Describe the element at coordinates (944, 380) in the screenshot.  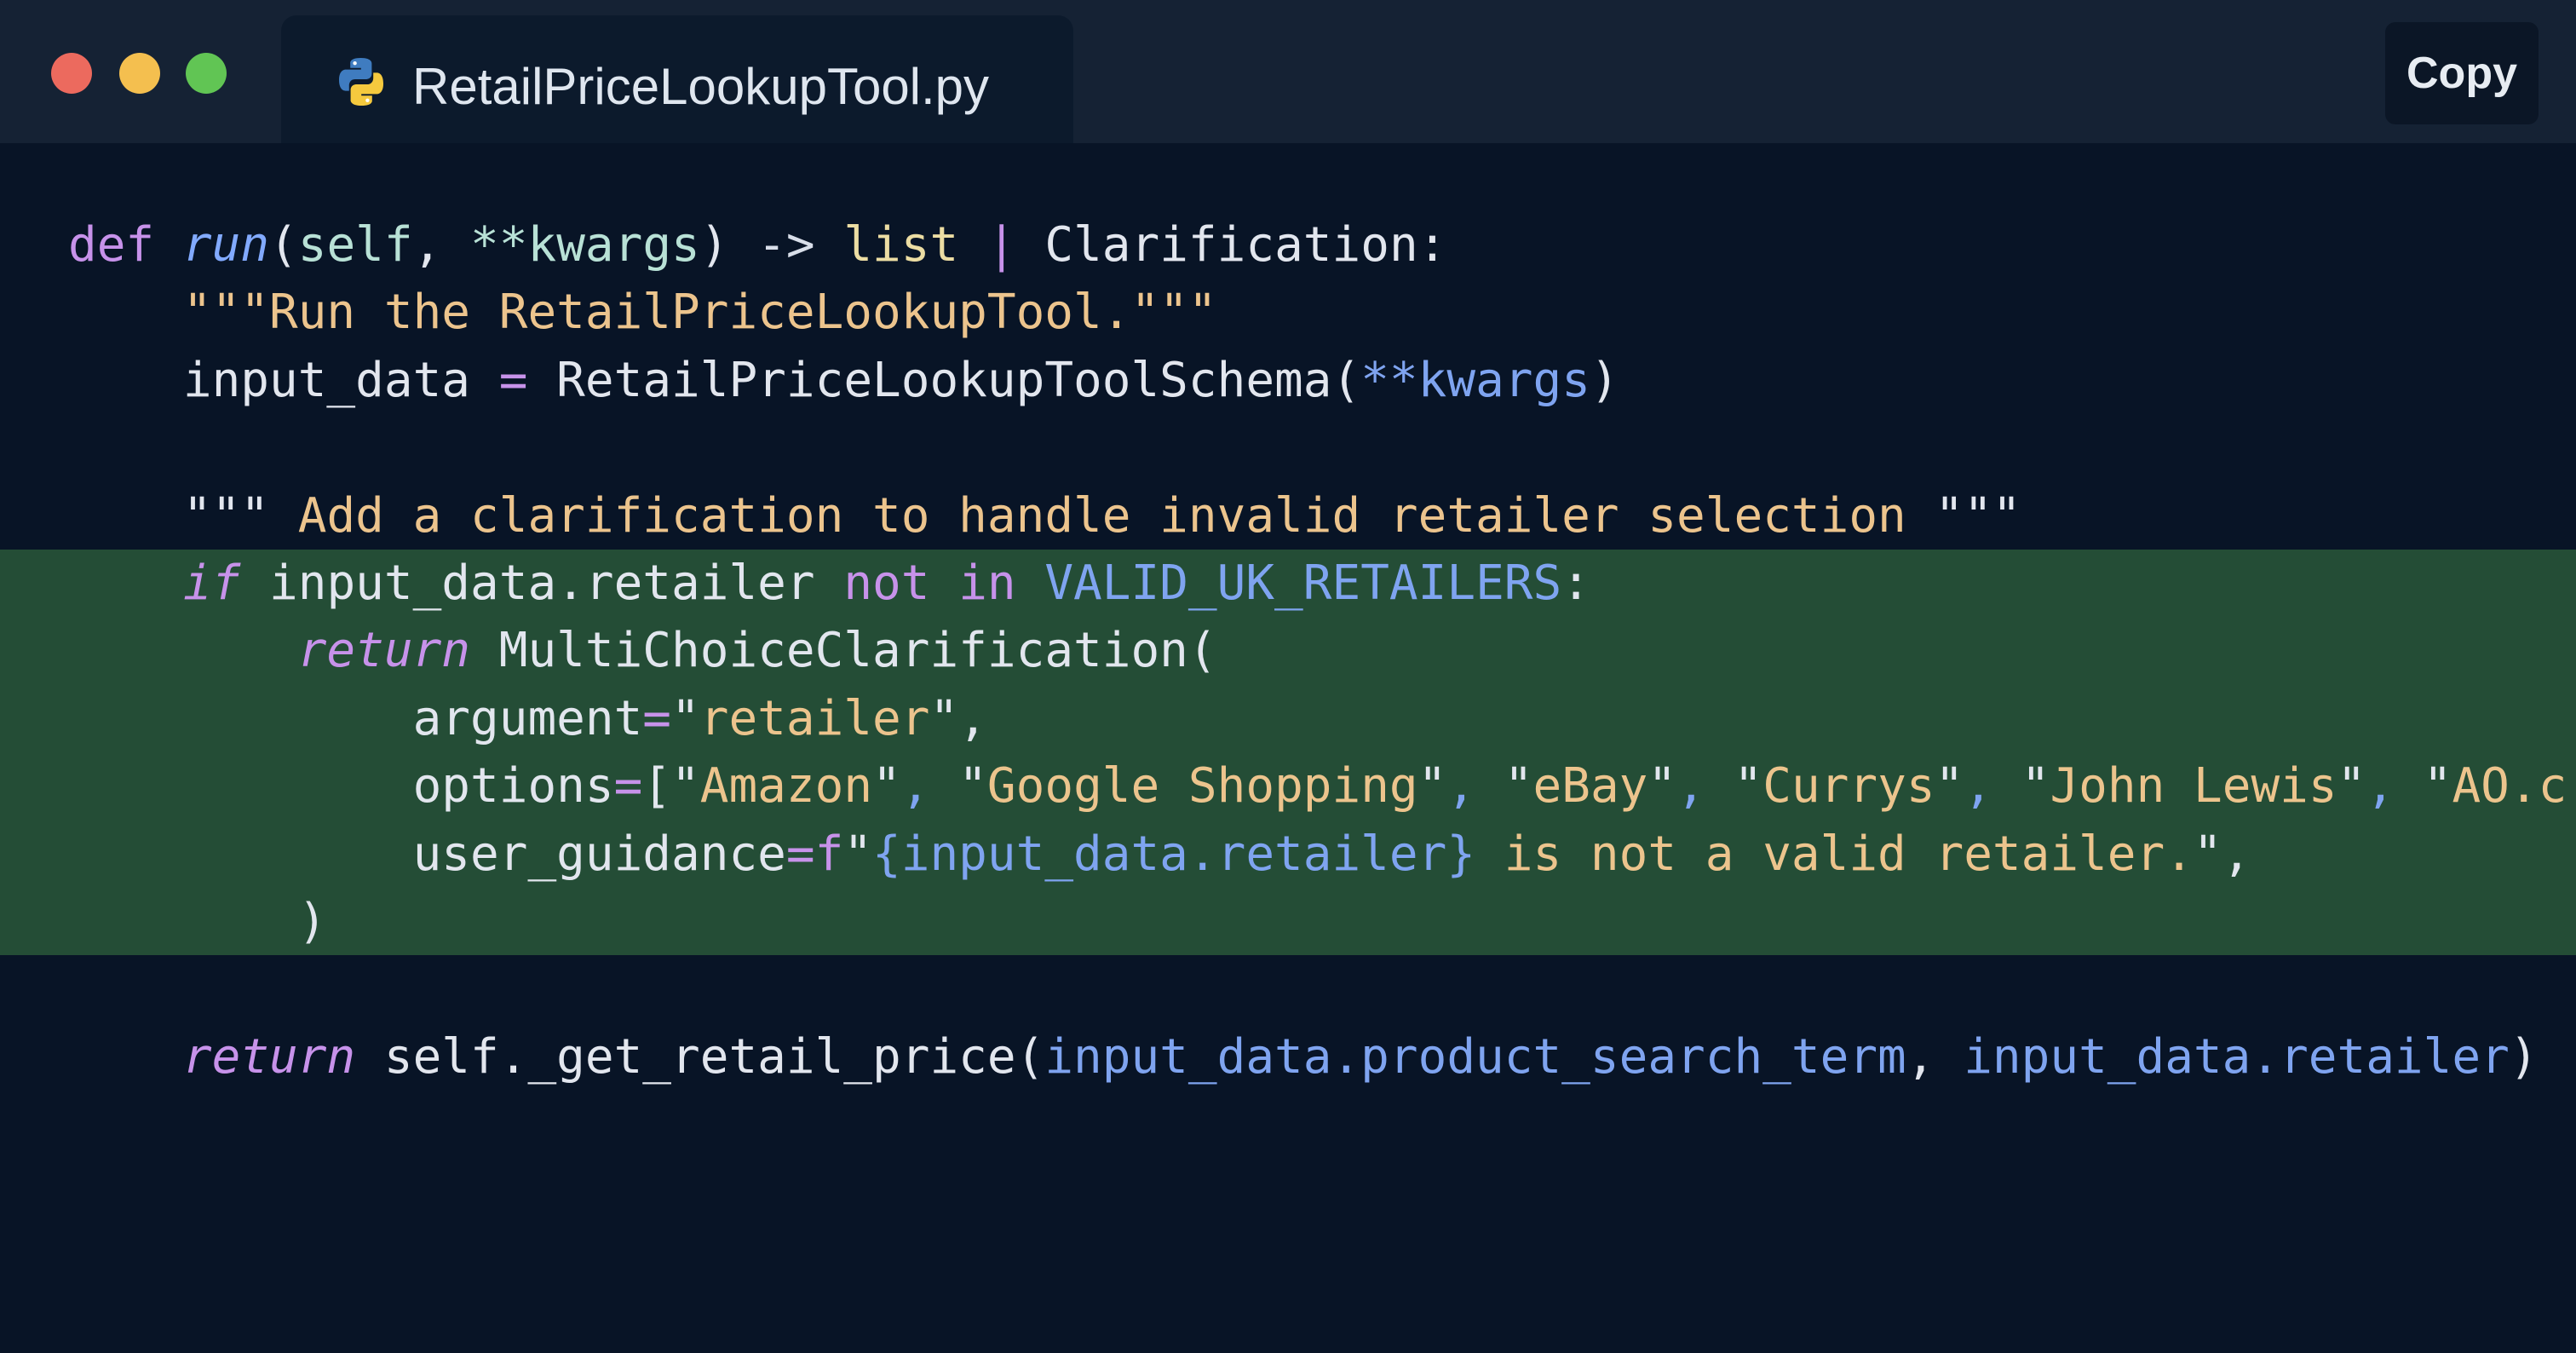
I see `class-name: RetailPriceLookupToolSchema` at that location.